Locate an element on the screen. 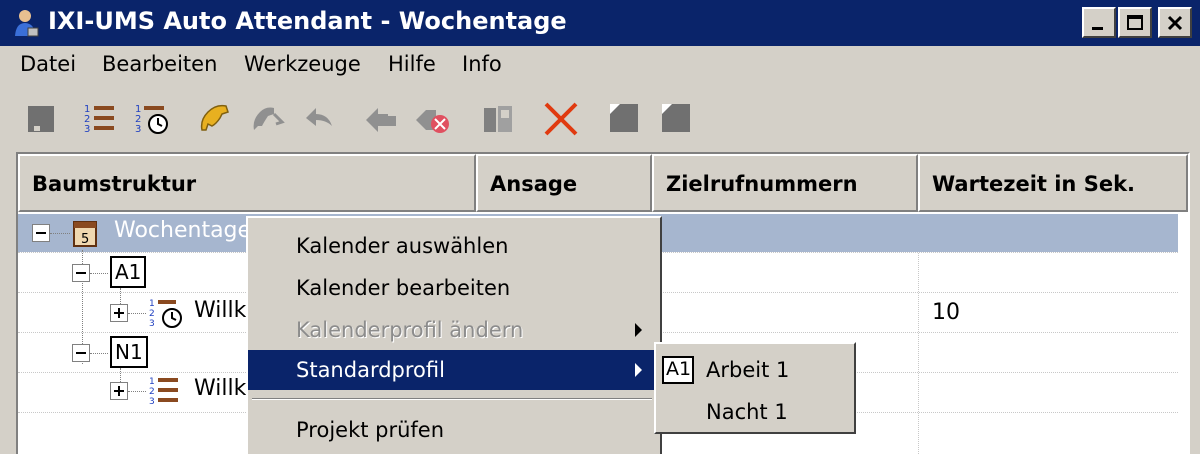  transfer-icon is located at coordinates (381, 119).